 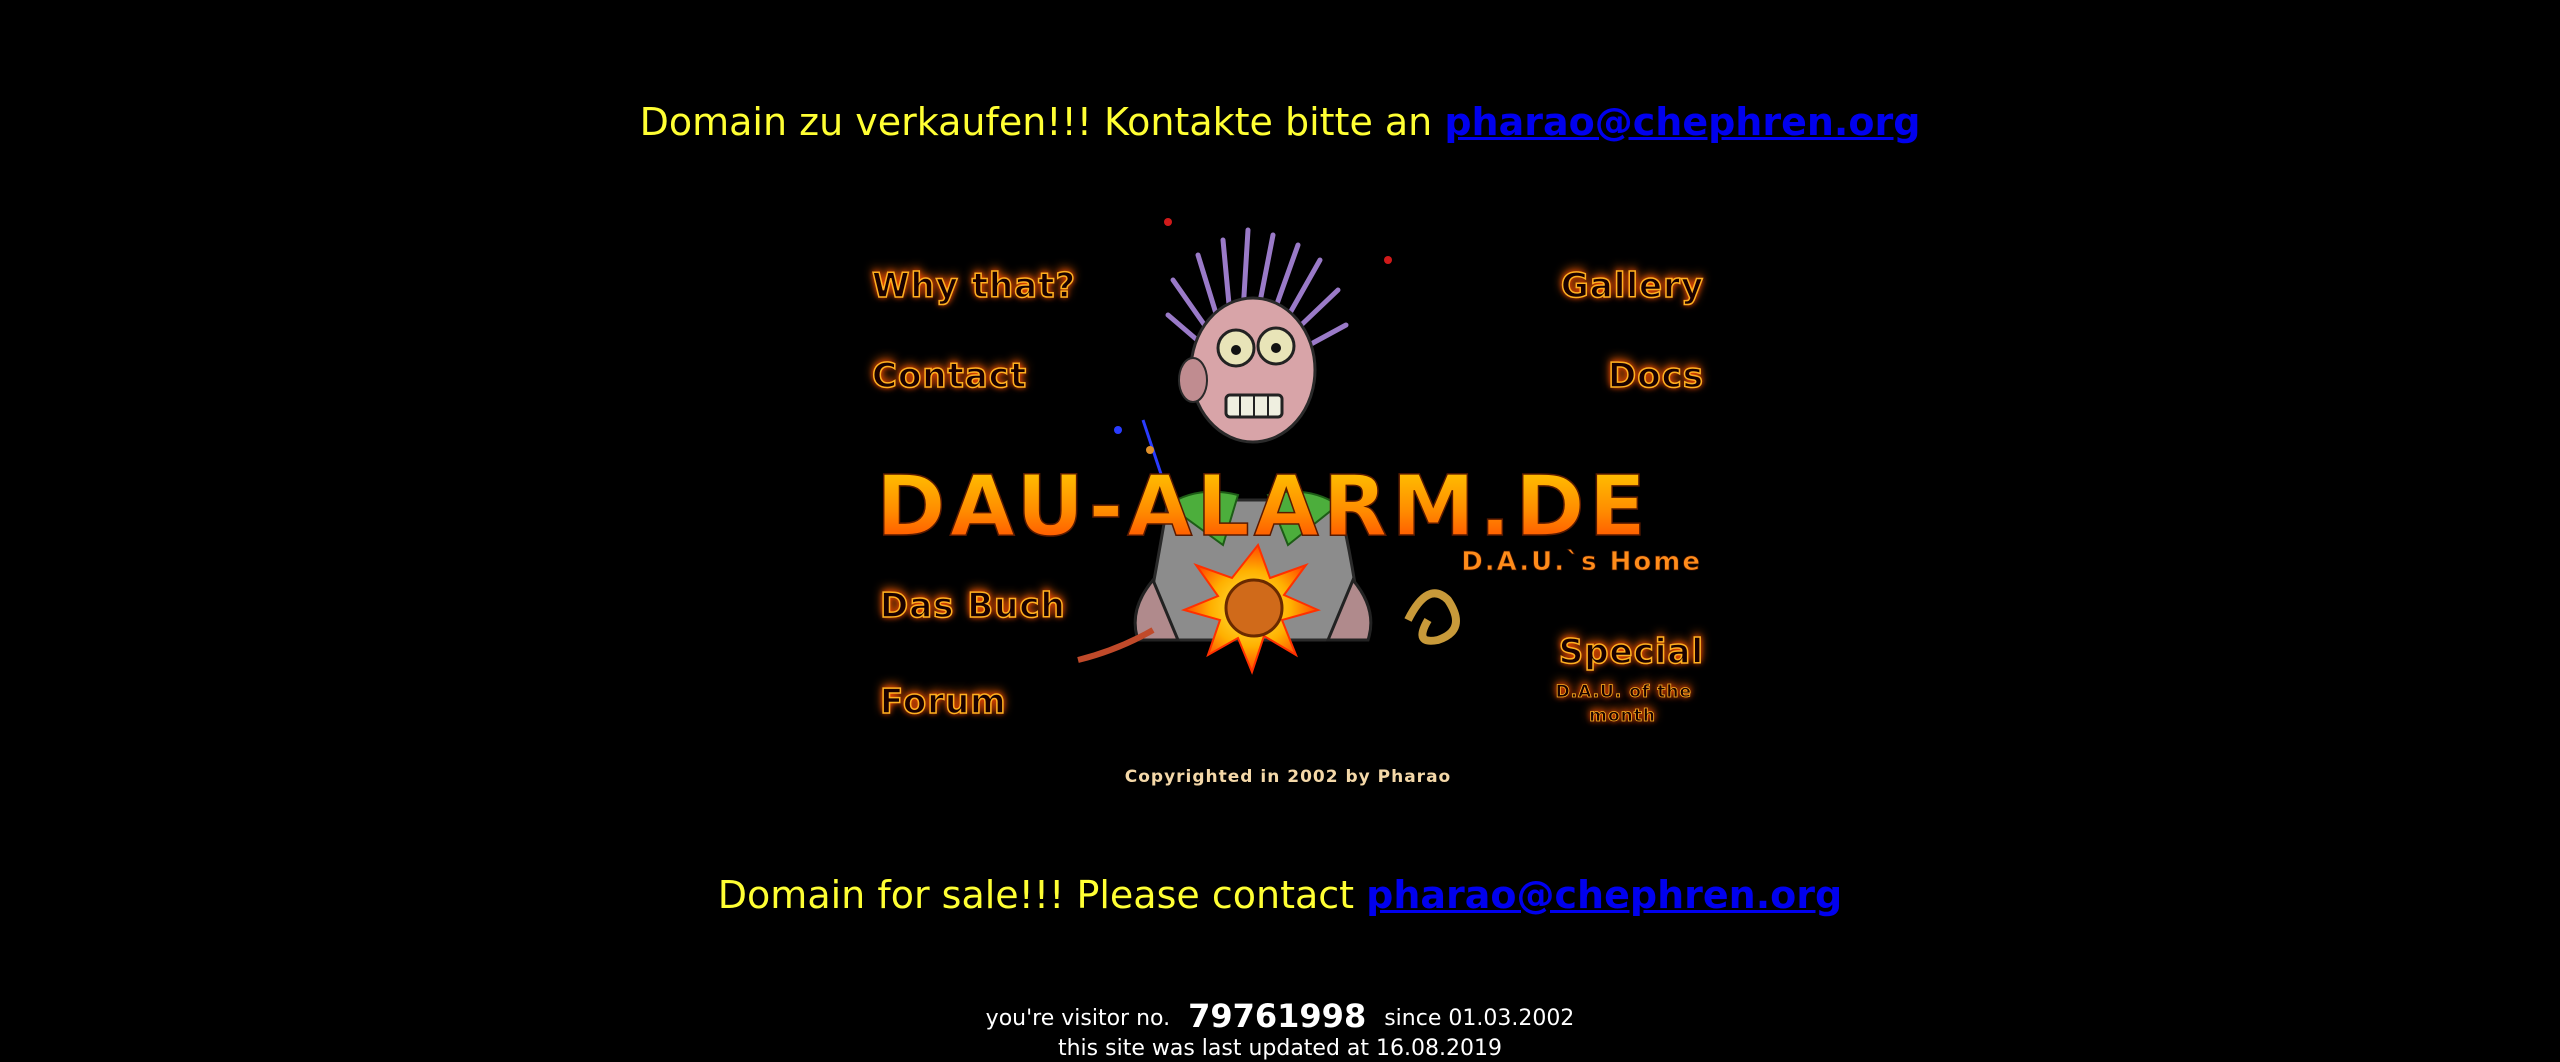 What do you see at coordinates (1655, 376) in the screenshot?
I see `nav-docs-label: Docs` at bounding box center [1655, 376].